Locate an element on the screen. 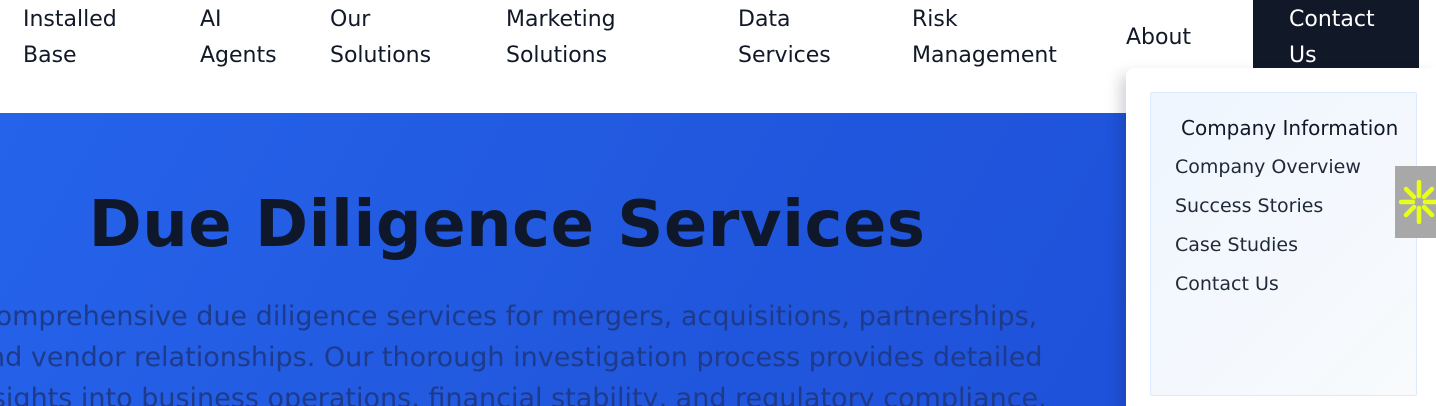 This screenshot has height=406, width=1436. floating-widget-button is located at coordinates (1415, 202).